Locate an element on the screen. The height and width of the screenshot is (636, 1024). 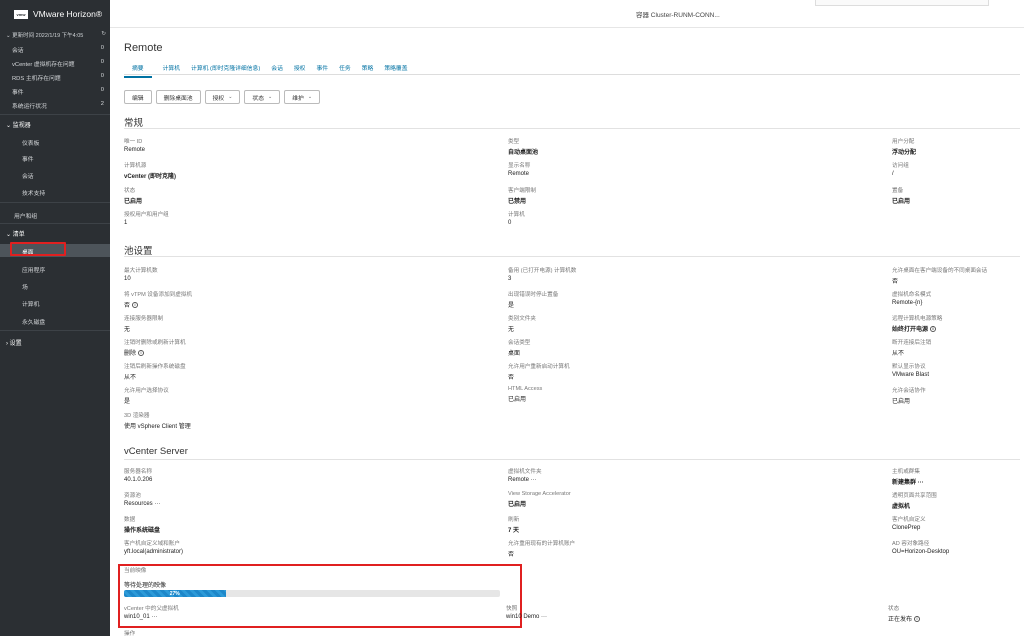
sidebar-item-persistent-disks: 永久磁盘 is located at coordinates (33, 321).